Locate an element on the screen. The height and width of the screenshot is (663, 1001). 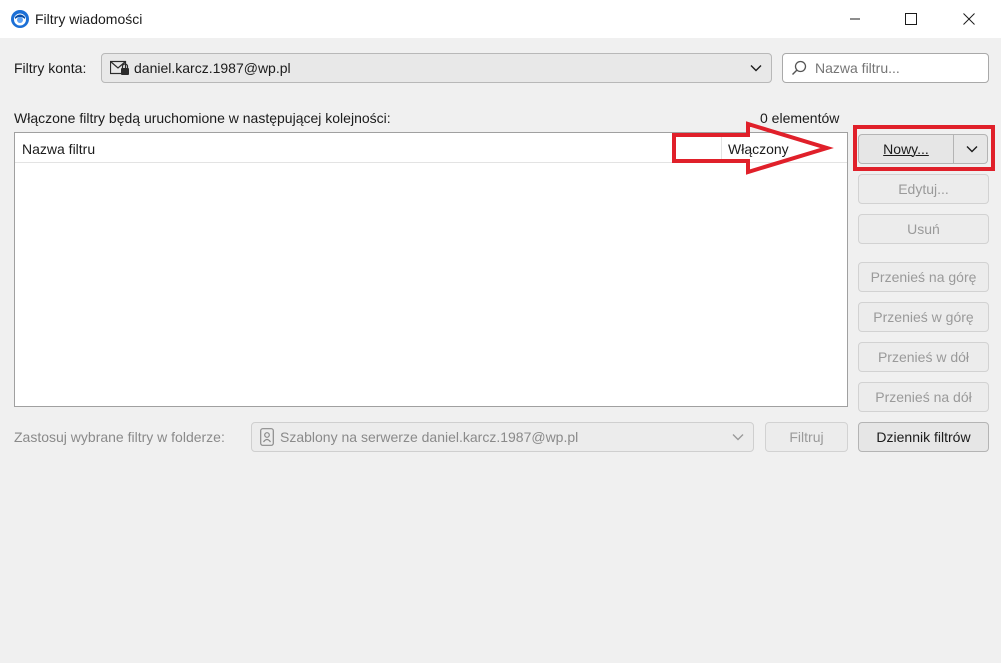
maximize-icon is located at coordinates (911, 19).